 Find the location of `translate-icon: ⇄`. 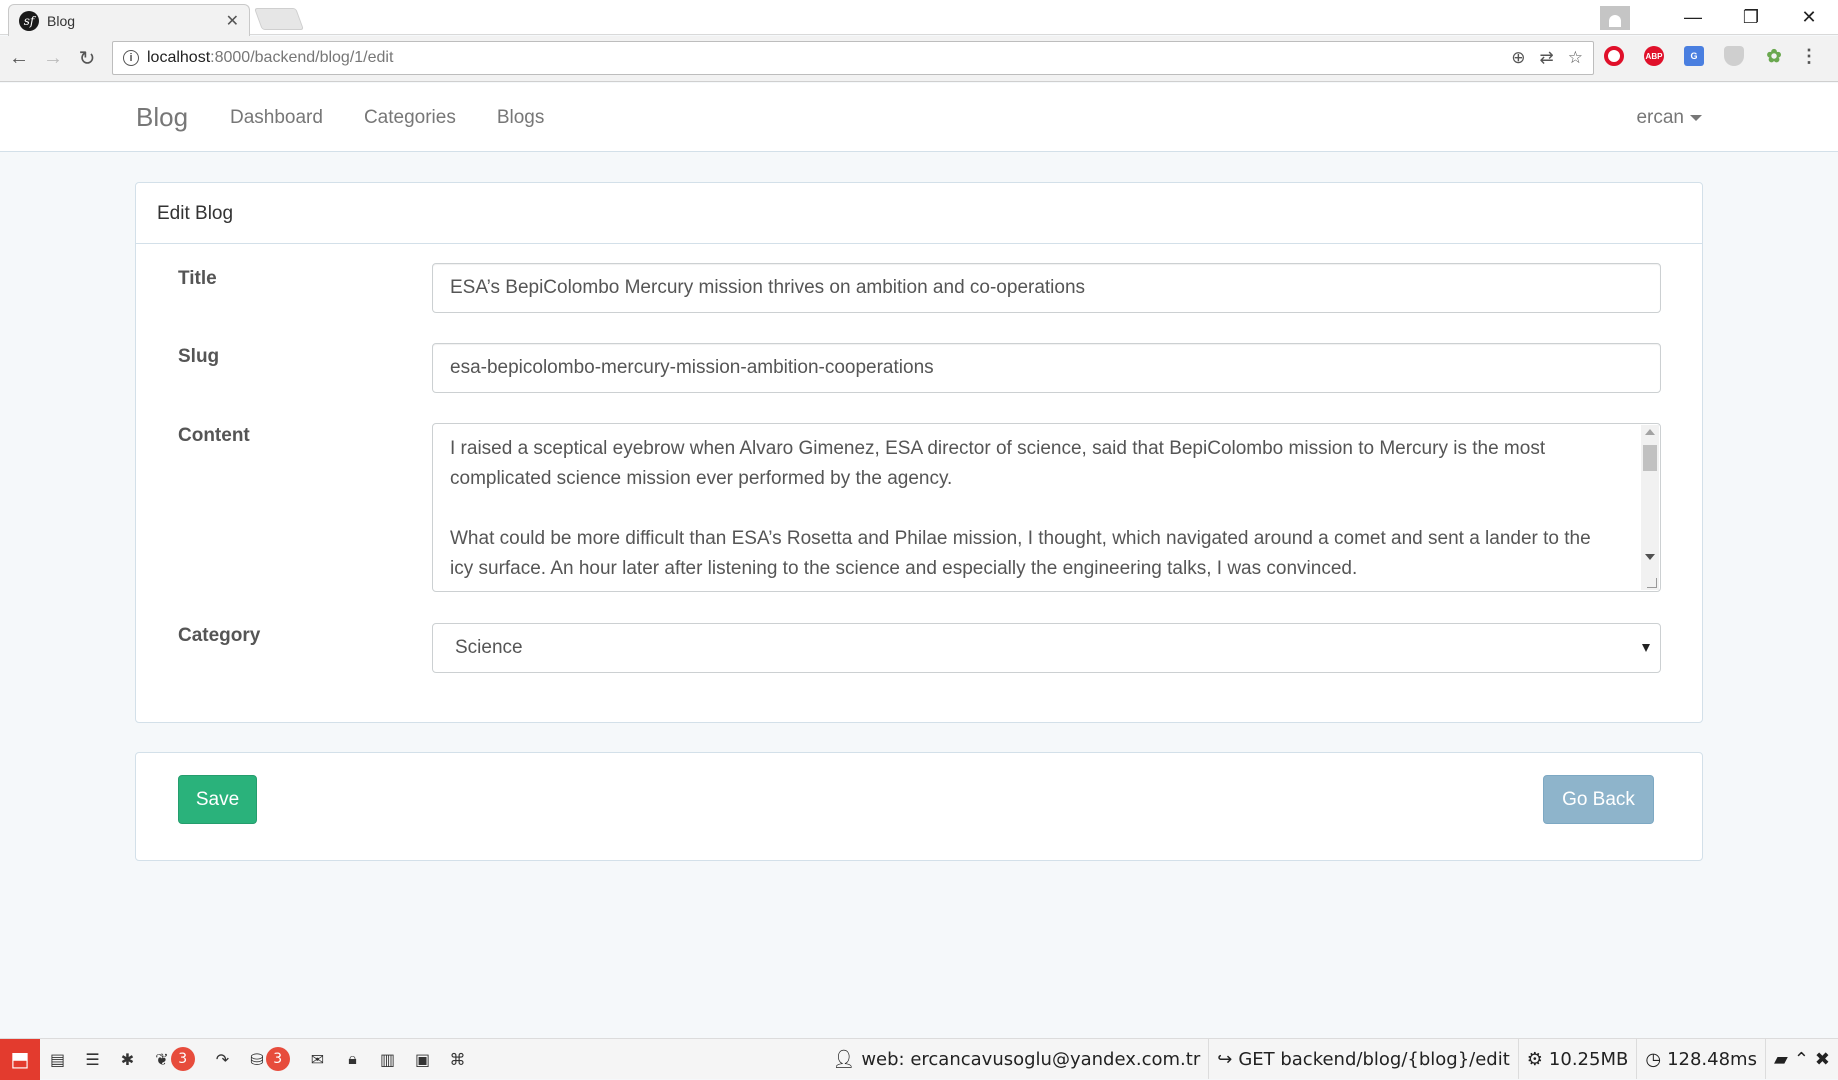

translate-icon: ⇄ is located at coordinates (1547, 58).